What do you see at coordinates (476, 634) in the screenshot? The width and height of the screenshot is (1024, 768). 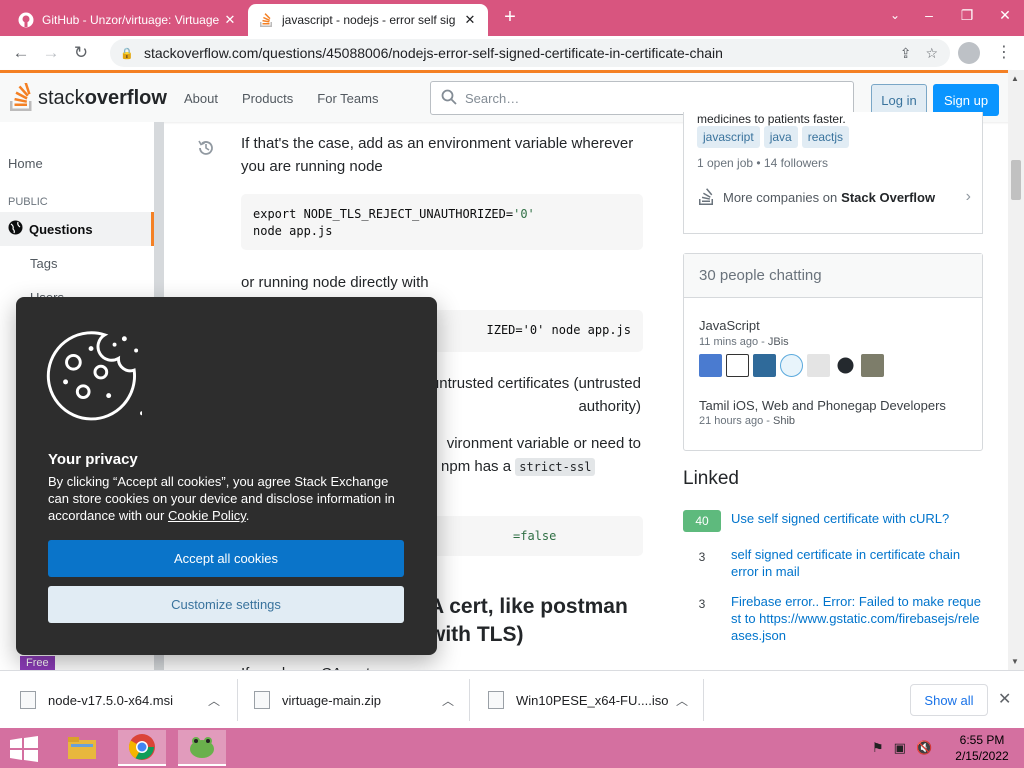 I see `heading-text: with TLS)` at bounding box center [476, 634].